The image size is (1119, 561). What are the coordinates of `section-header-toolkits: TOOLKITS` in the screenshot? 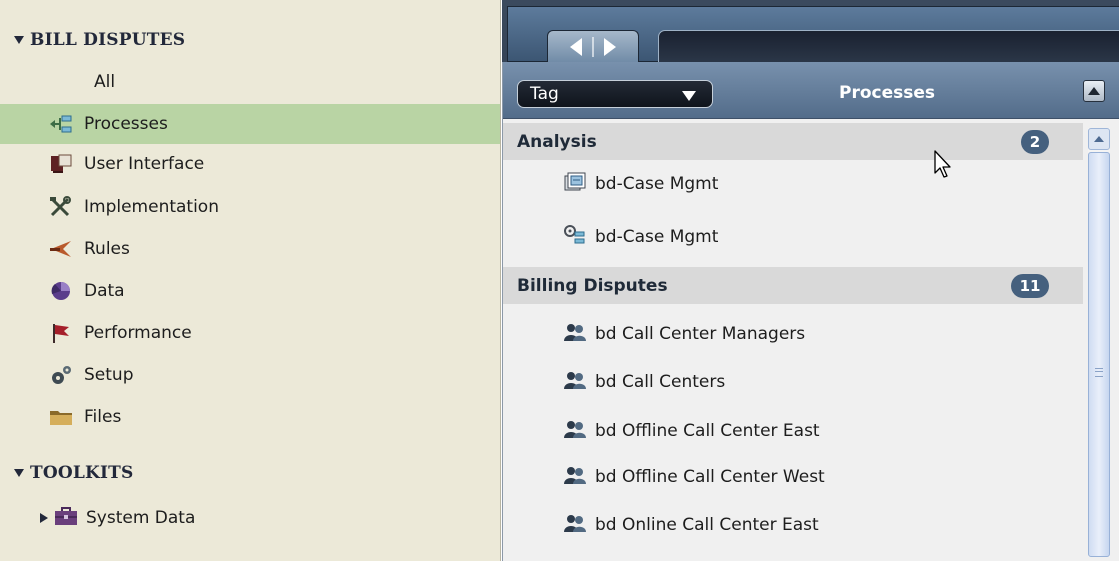 It's located at (73, 473).